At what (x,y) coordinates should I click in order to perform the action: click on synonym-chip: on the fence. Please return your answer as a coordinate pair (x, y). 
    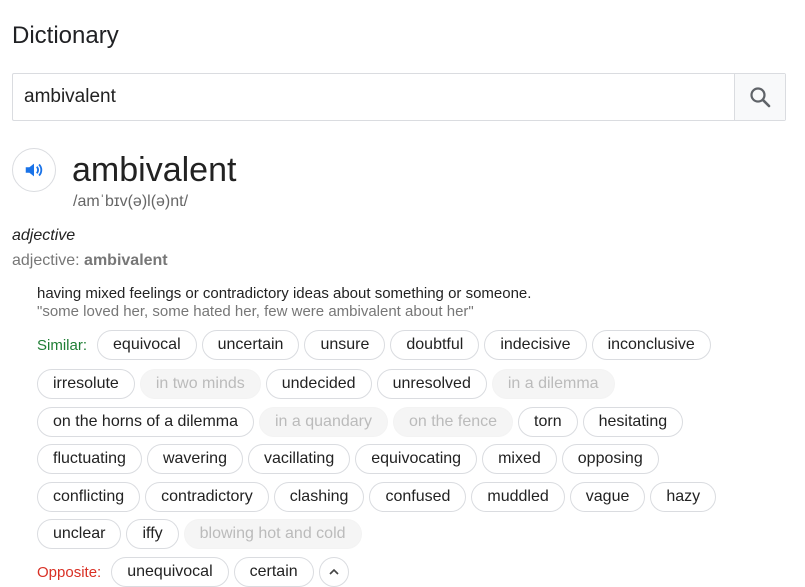
    Looking at the image, I should click on (453, 422).